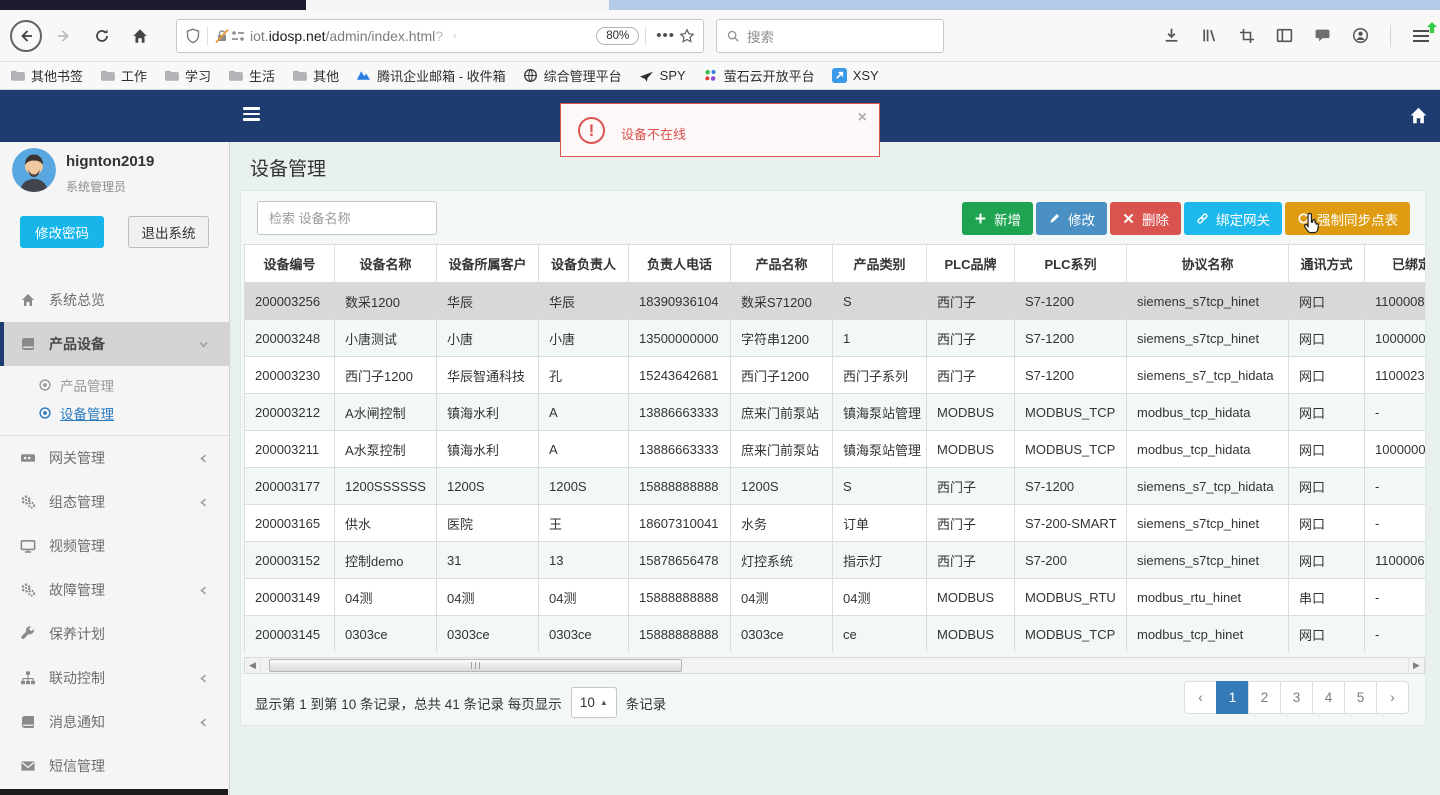  What do you see at coordinates (114, 458) in the screenshot?
I see `sidebar-item-网关管理: 网关管理` at bounding box center [114, 458].